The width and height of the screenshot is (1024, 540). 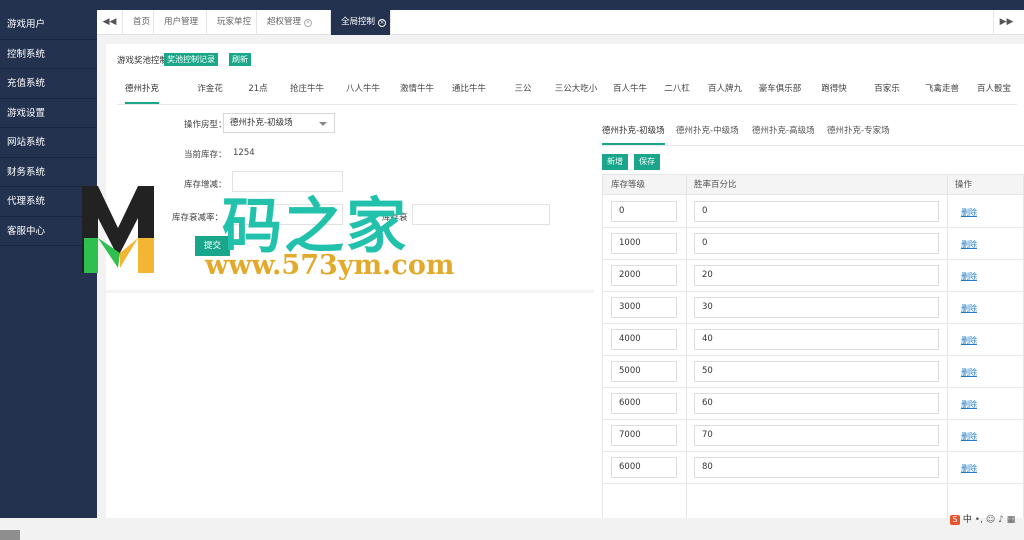 What do you see at coordinates (783, 133) in the screenshot?
I see `room-tab: 德州扑克-高级场` at bounding box center [783, 133].